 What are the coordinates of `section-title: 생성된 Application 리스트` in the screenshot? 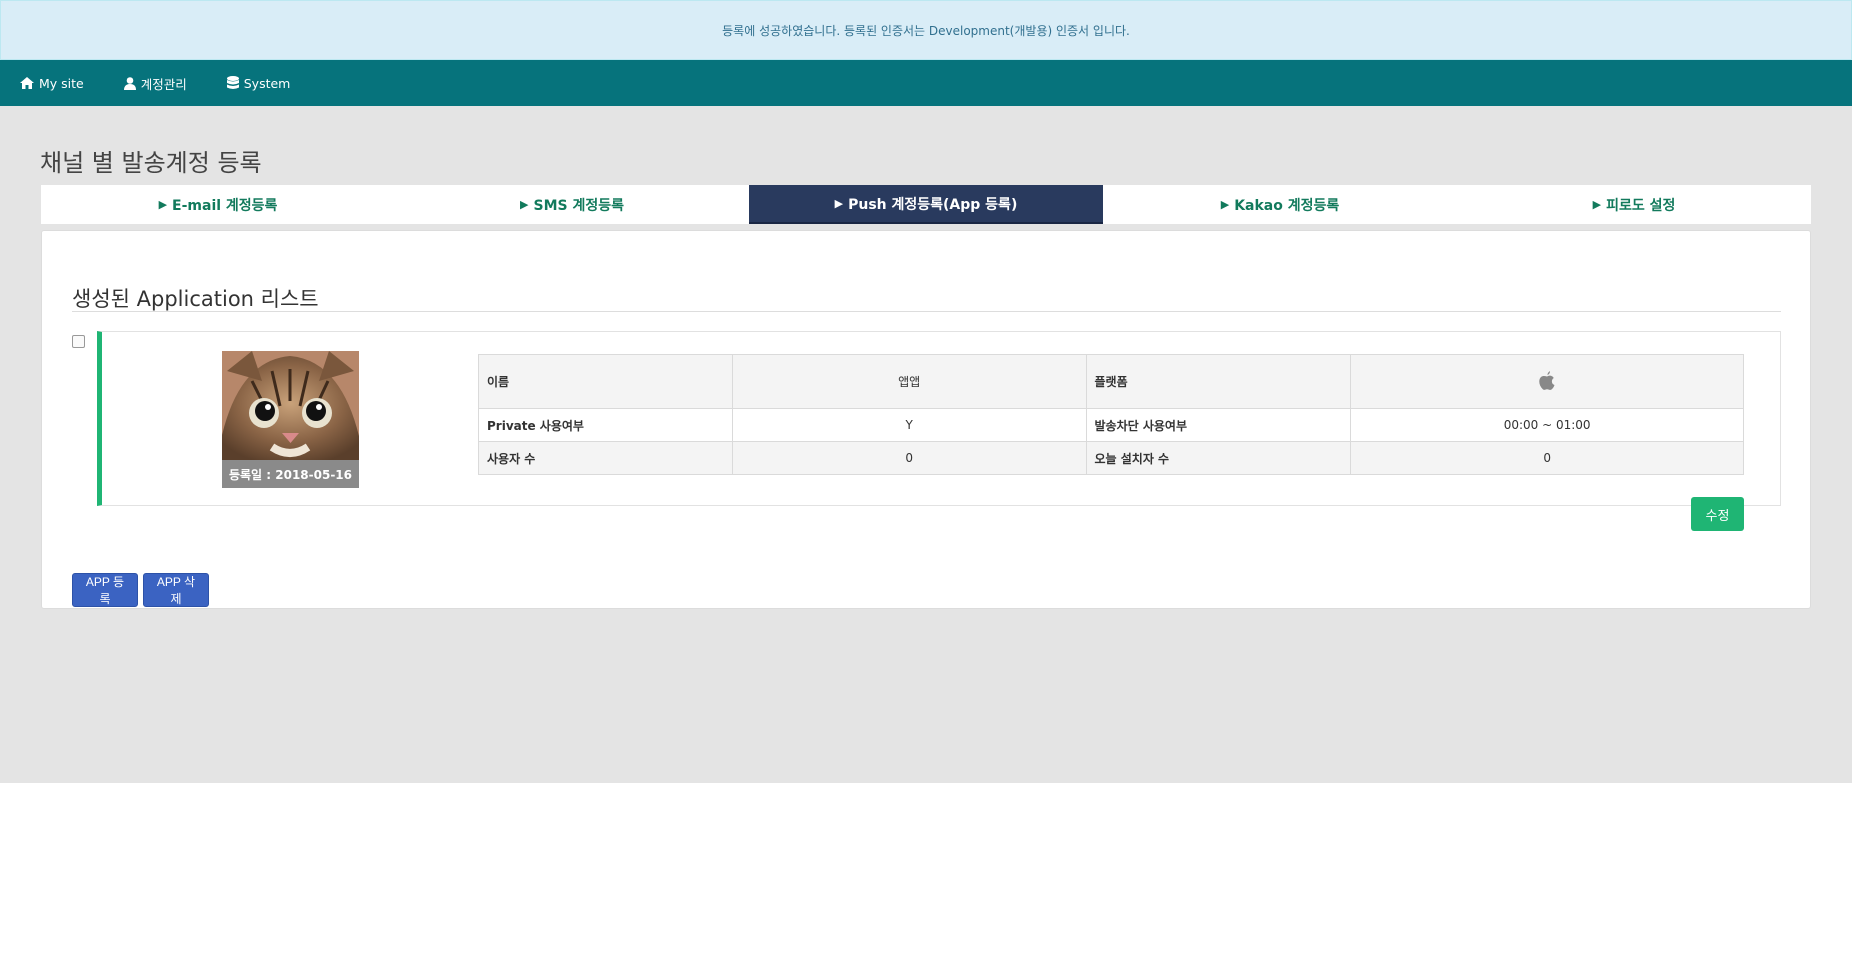 It's located at (195, 299).